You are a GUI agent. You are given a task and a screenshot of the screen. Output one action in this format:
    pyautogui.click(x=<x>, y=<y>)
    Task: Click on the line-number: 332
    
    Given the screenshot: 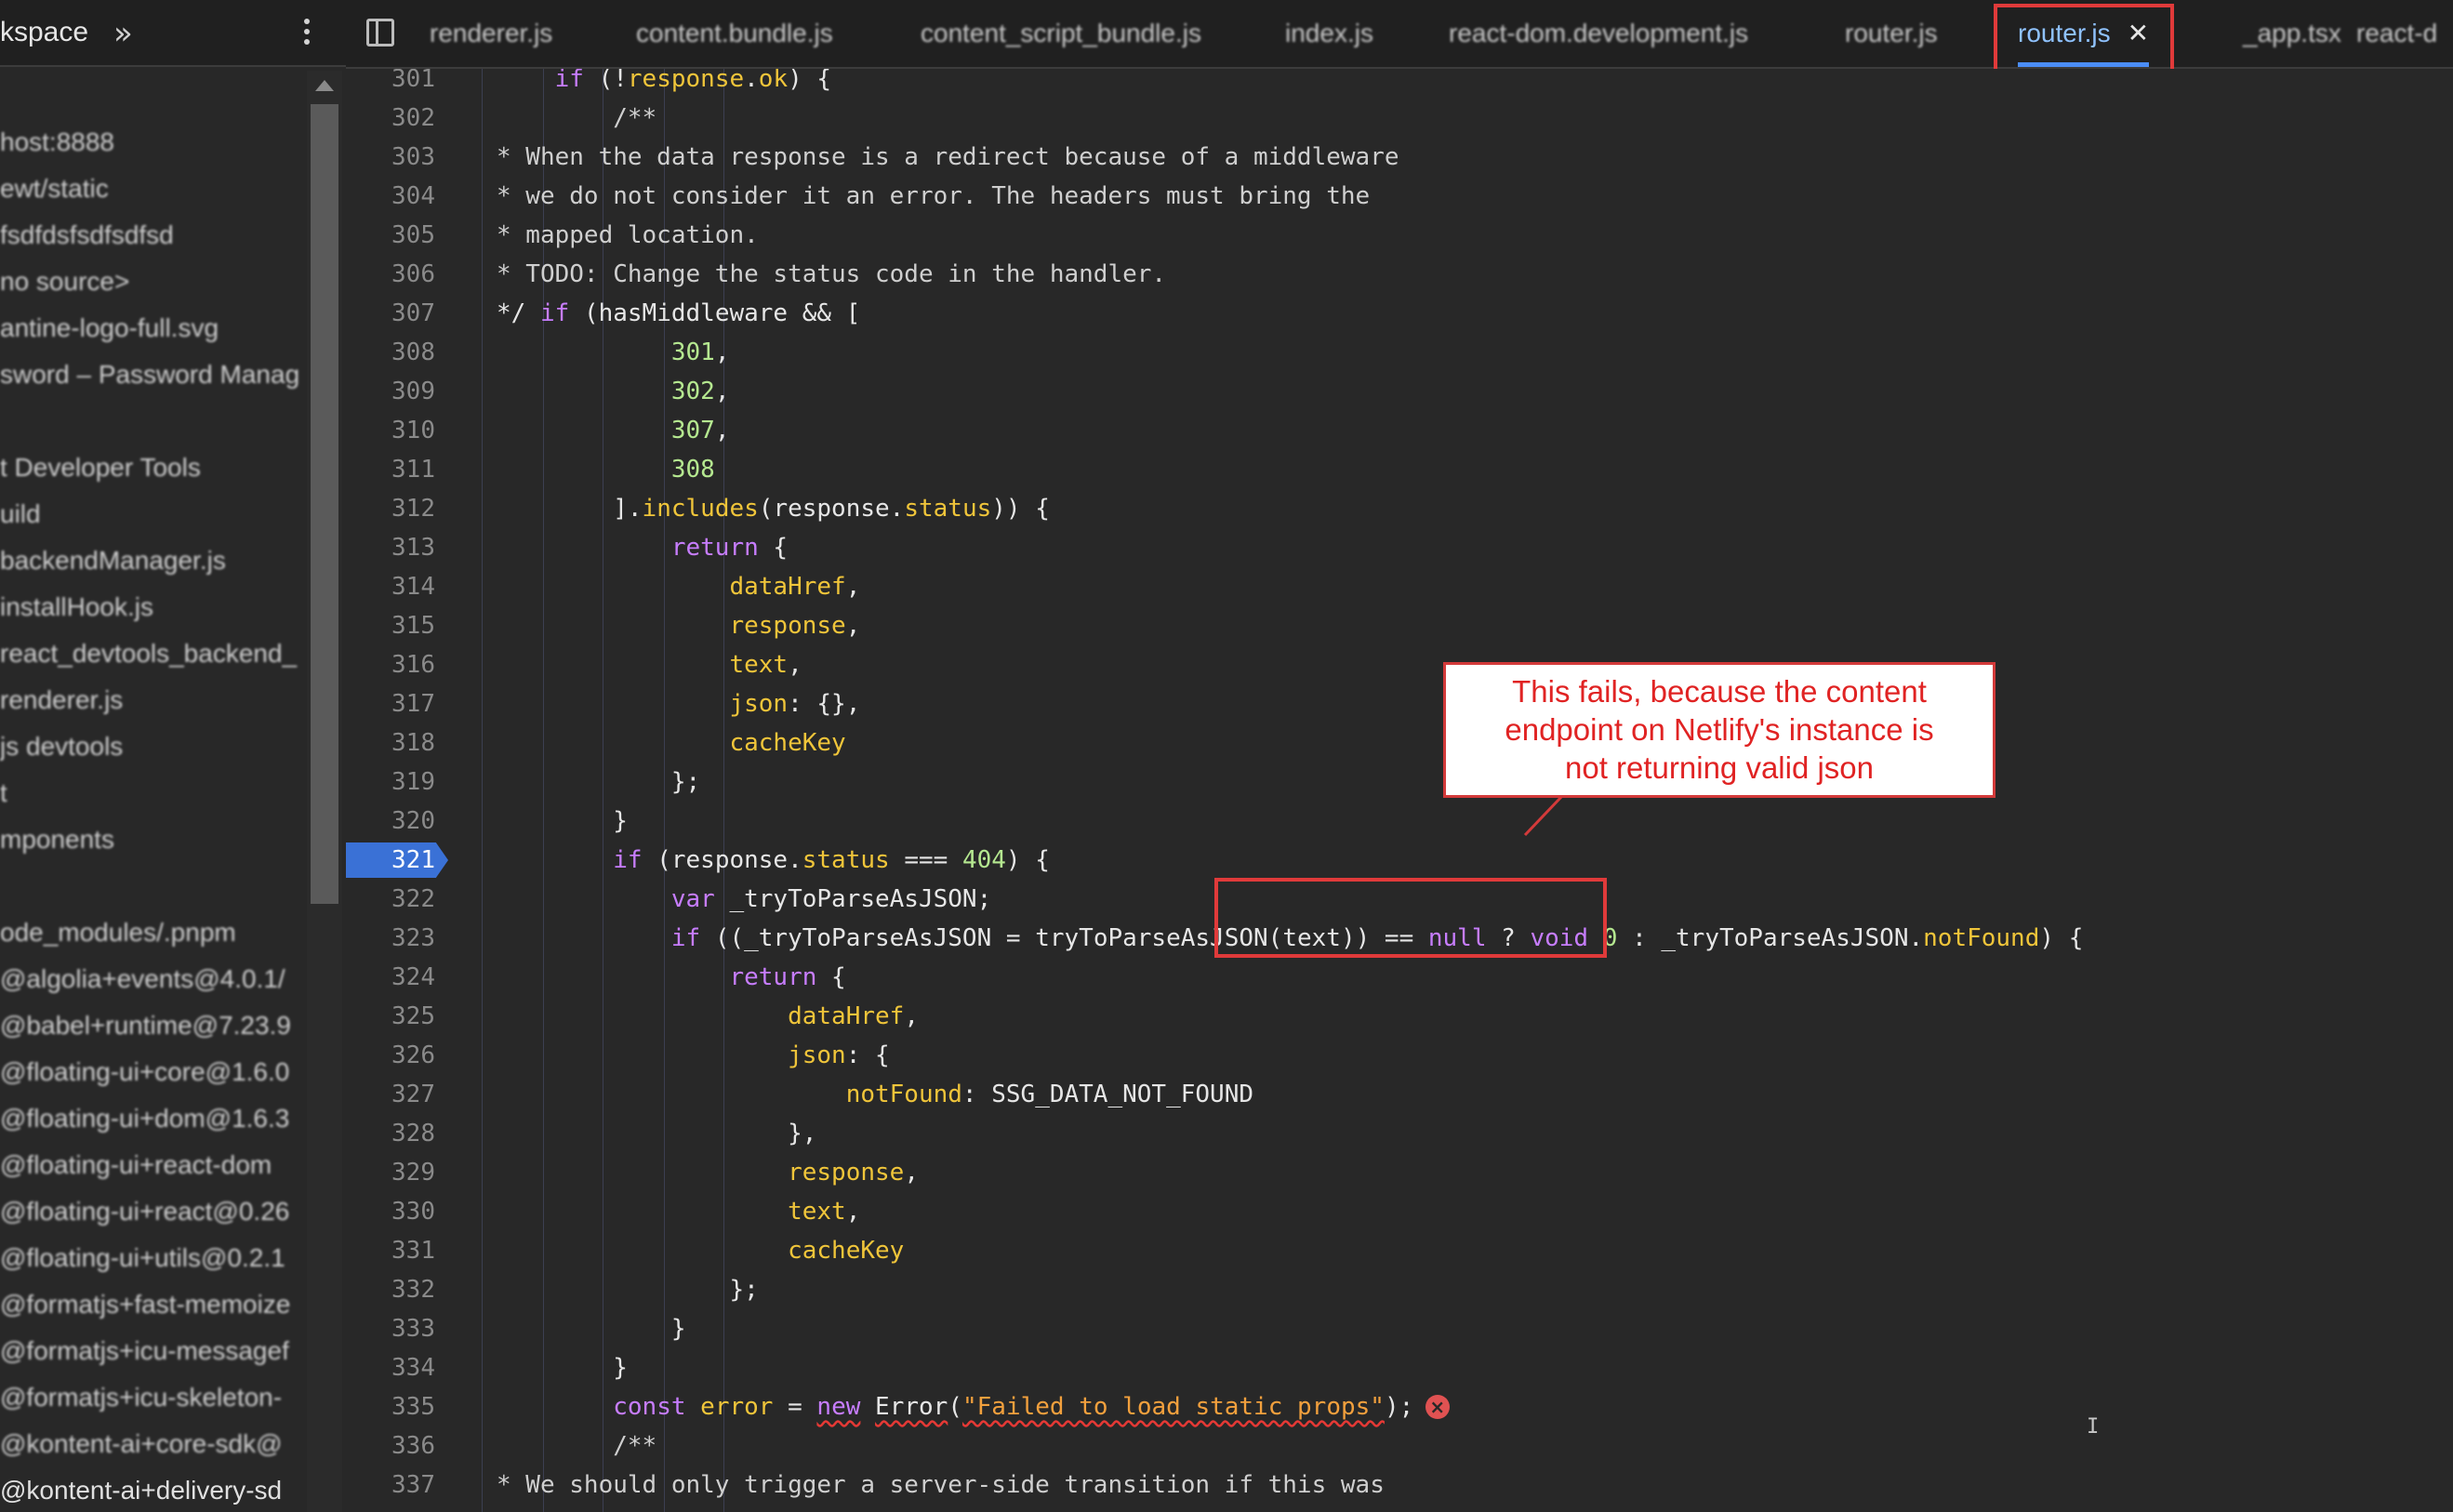 What is the action you would take?
    pyautogui.click(x=401, y=1289)
    